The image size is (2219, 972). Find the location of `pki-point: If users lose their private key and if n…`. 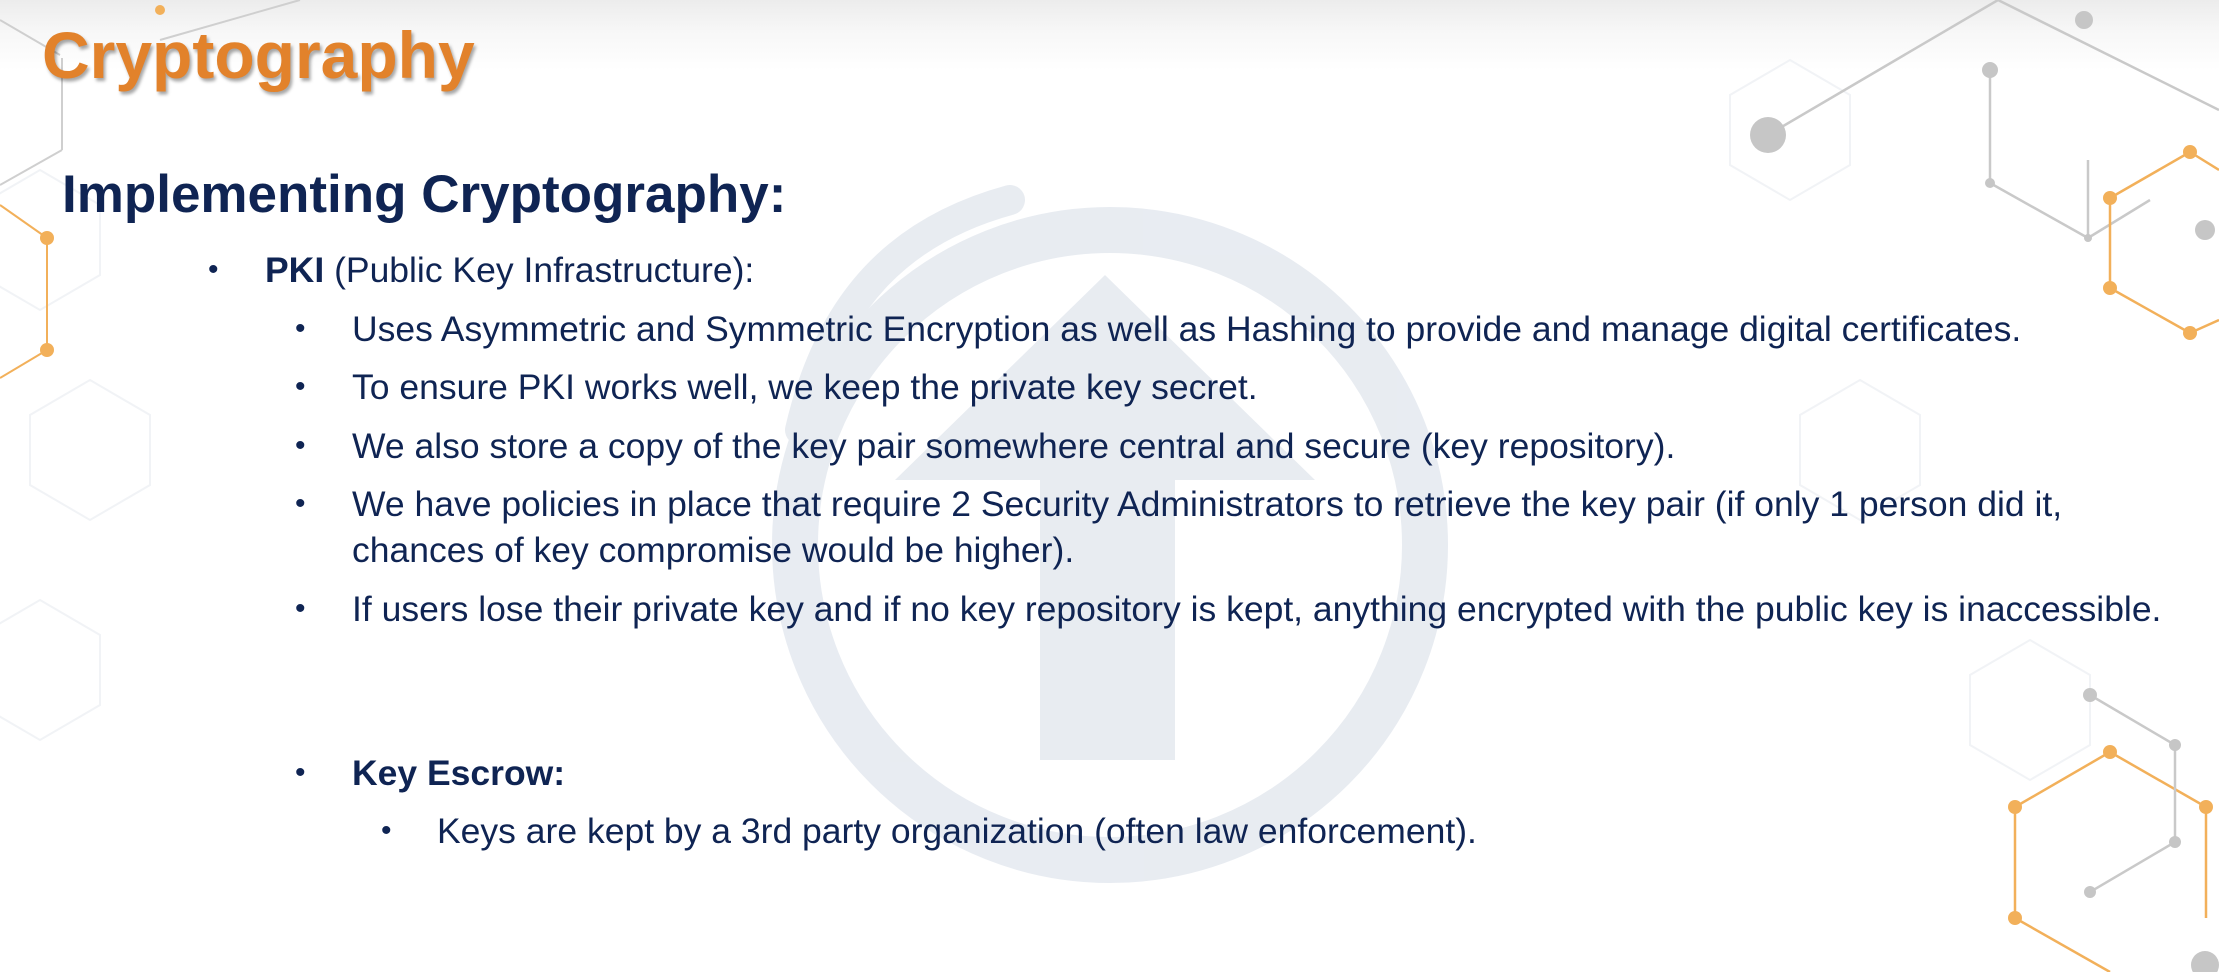

pki-point: If users lose their private key and if n… is located at coordinates (1257, 609).